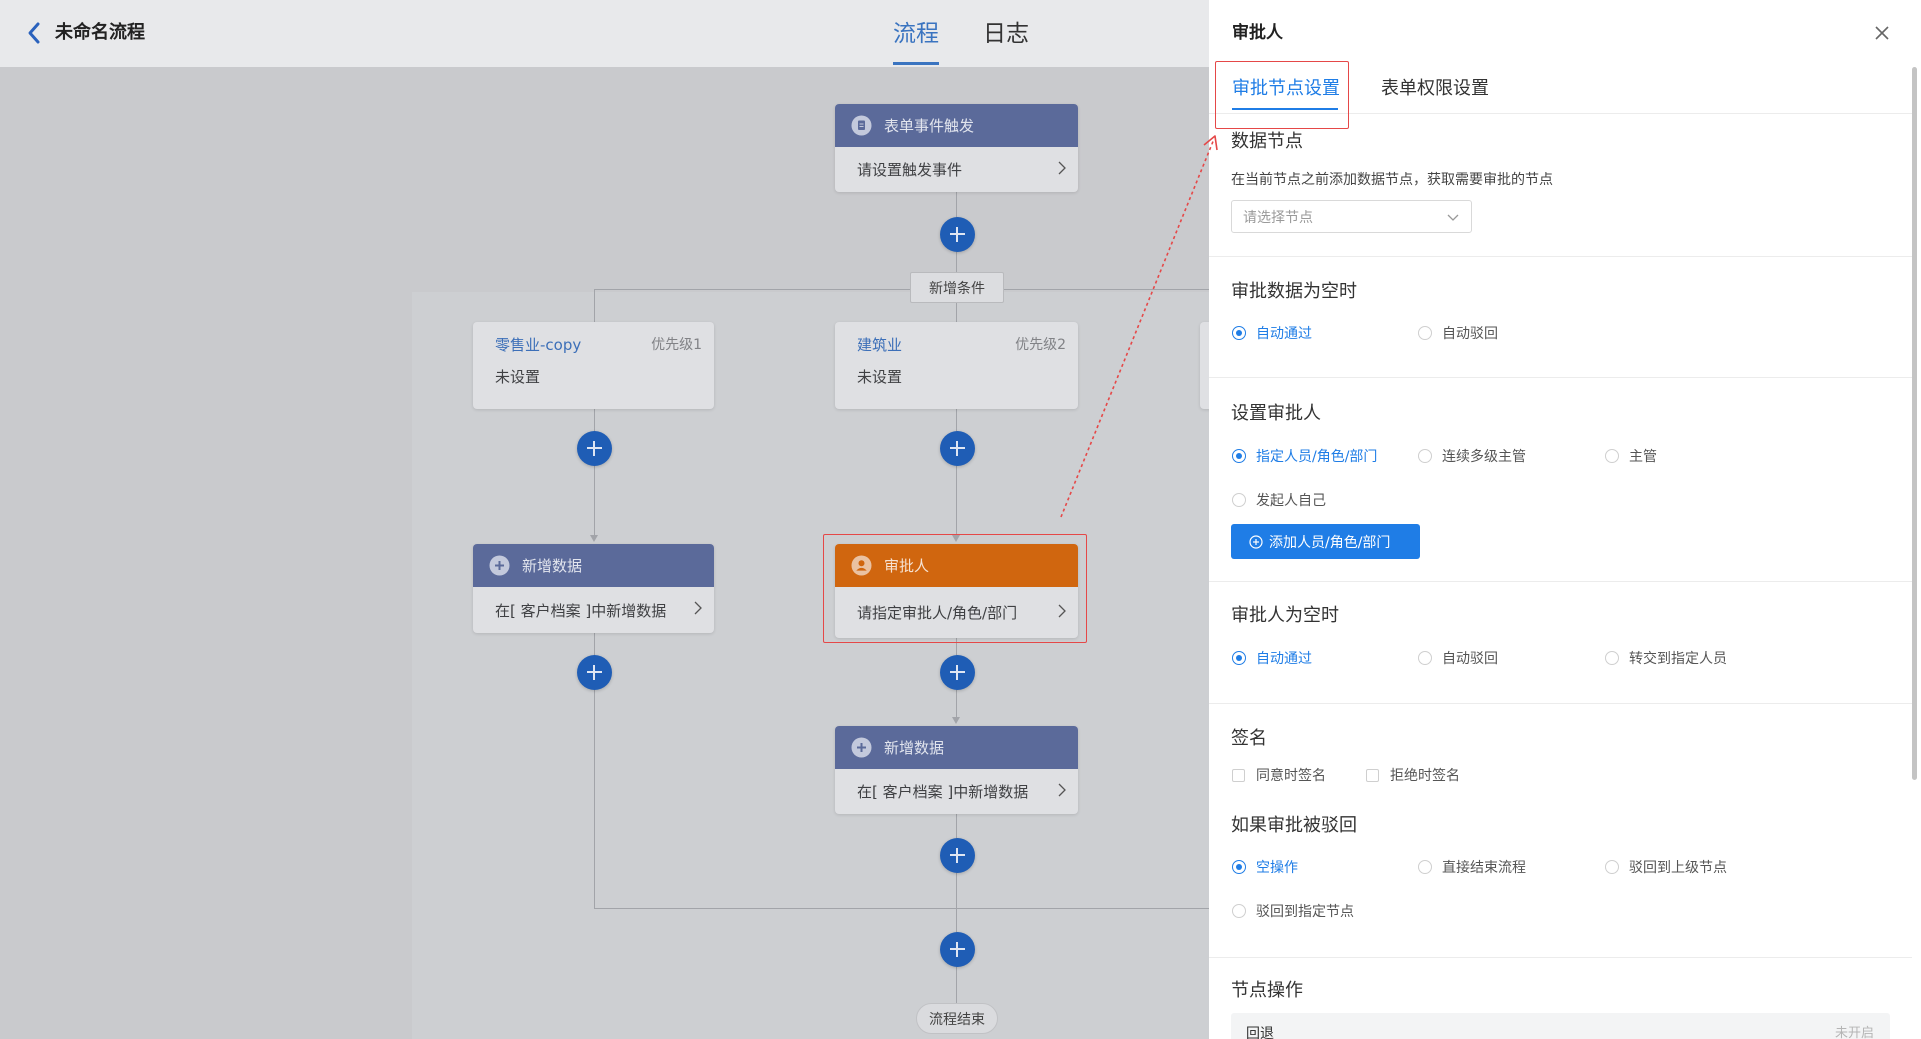 This screenshot has width=1921, height=1039. I want to click on drawer-scrollbar, so click(1914, 423).